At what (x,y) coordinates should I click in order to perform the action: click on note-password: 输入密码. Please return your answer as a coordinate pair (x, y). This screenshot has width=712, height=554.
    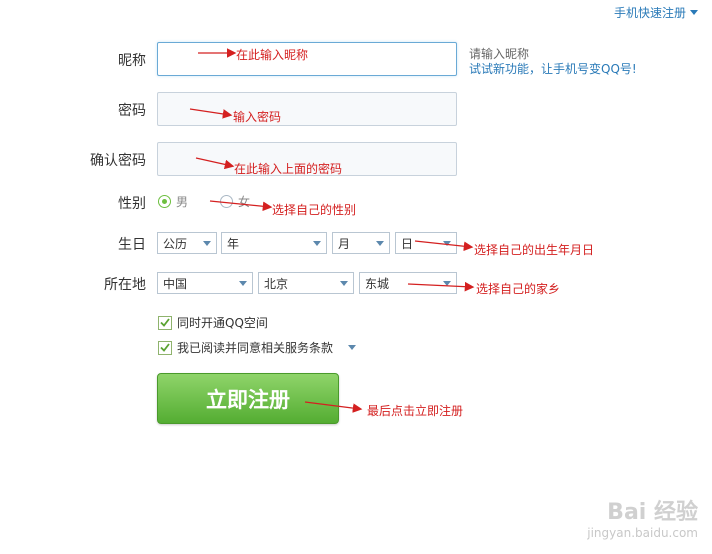
    Looking at the image, I should click on (257, 117).